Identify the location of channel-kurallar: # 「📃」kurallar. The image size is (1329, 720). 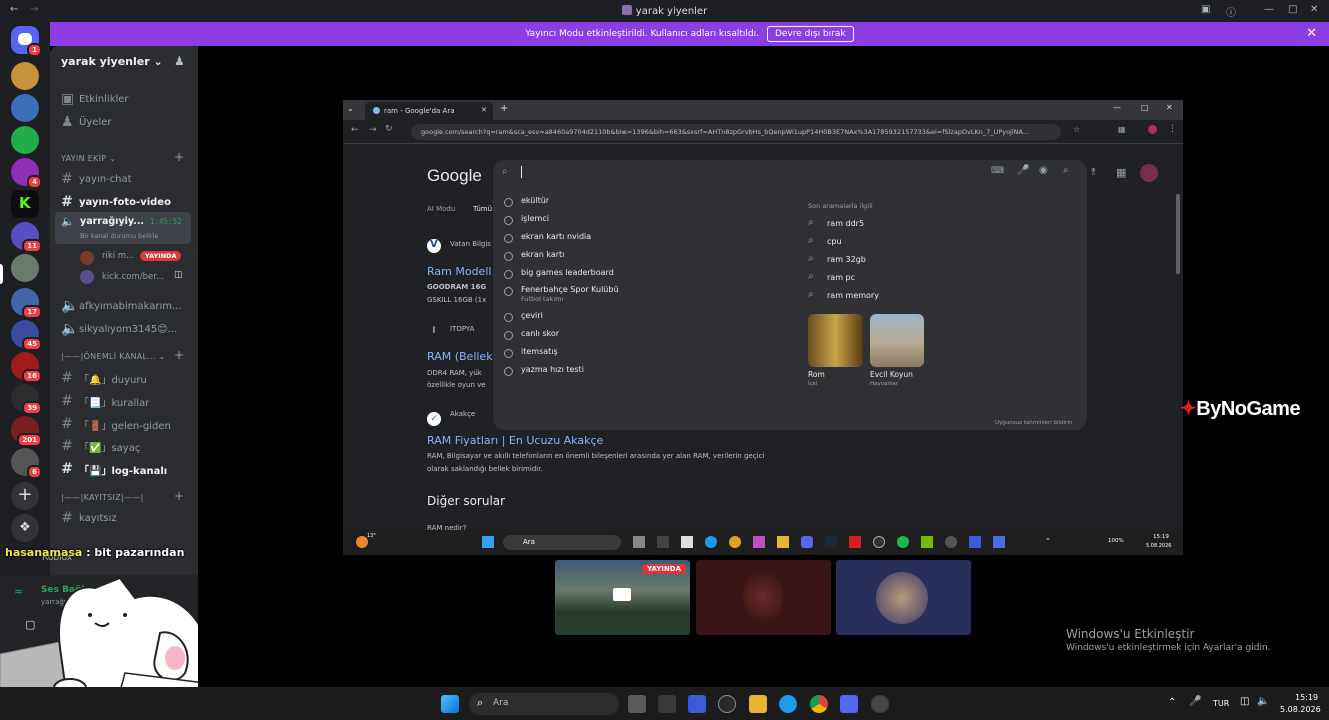
(105, 401).